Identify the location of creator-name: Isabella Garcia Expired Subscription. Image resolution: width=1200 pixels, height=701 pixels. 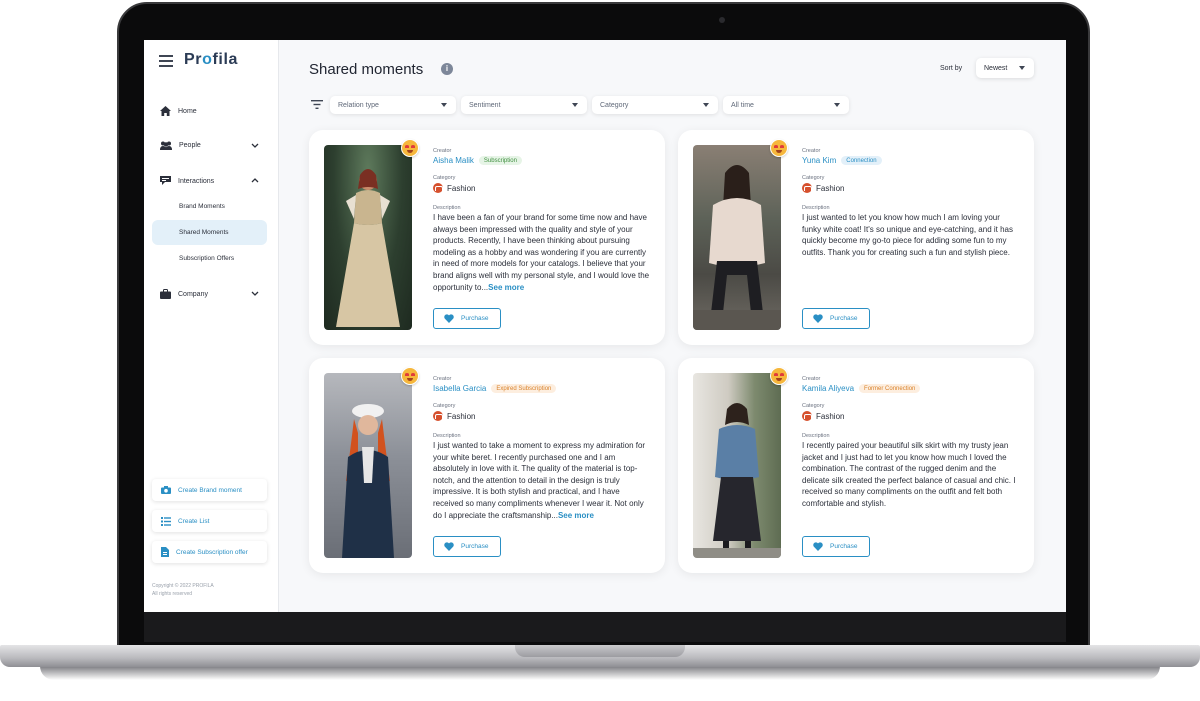
(495, 388).